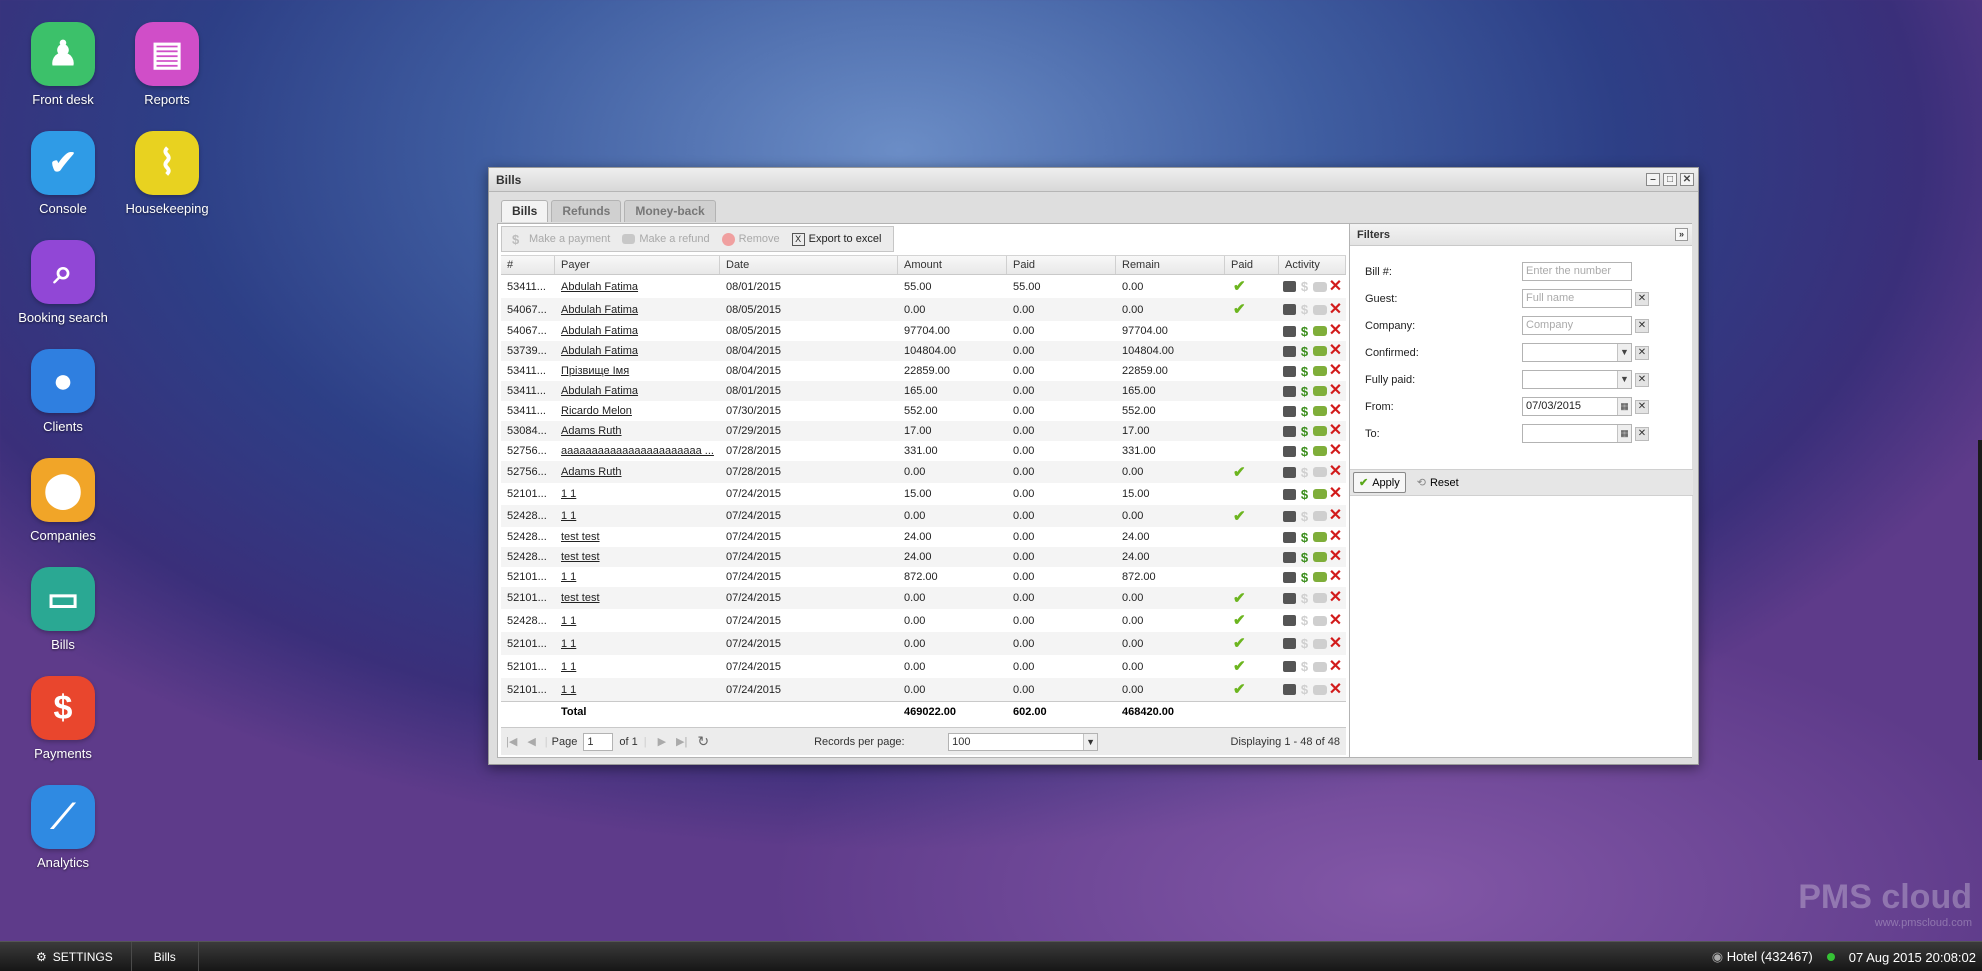 The image size is (1982, 971). What do you see at coordinates (1093, 180) in the screenshot?
I see `window-titlebar: Bills – □ ✕` at bounding box center [1093, 180].